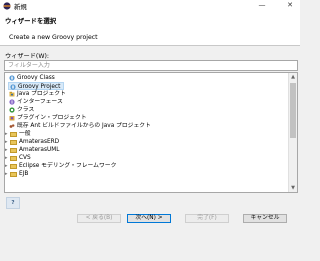  I want to click on next-button: 次へ(N) >, so click(149, 218).